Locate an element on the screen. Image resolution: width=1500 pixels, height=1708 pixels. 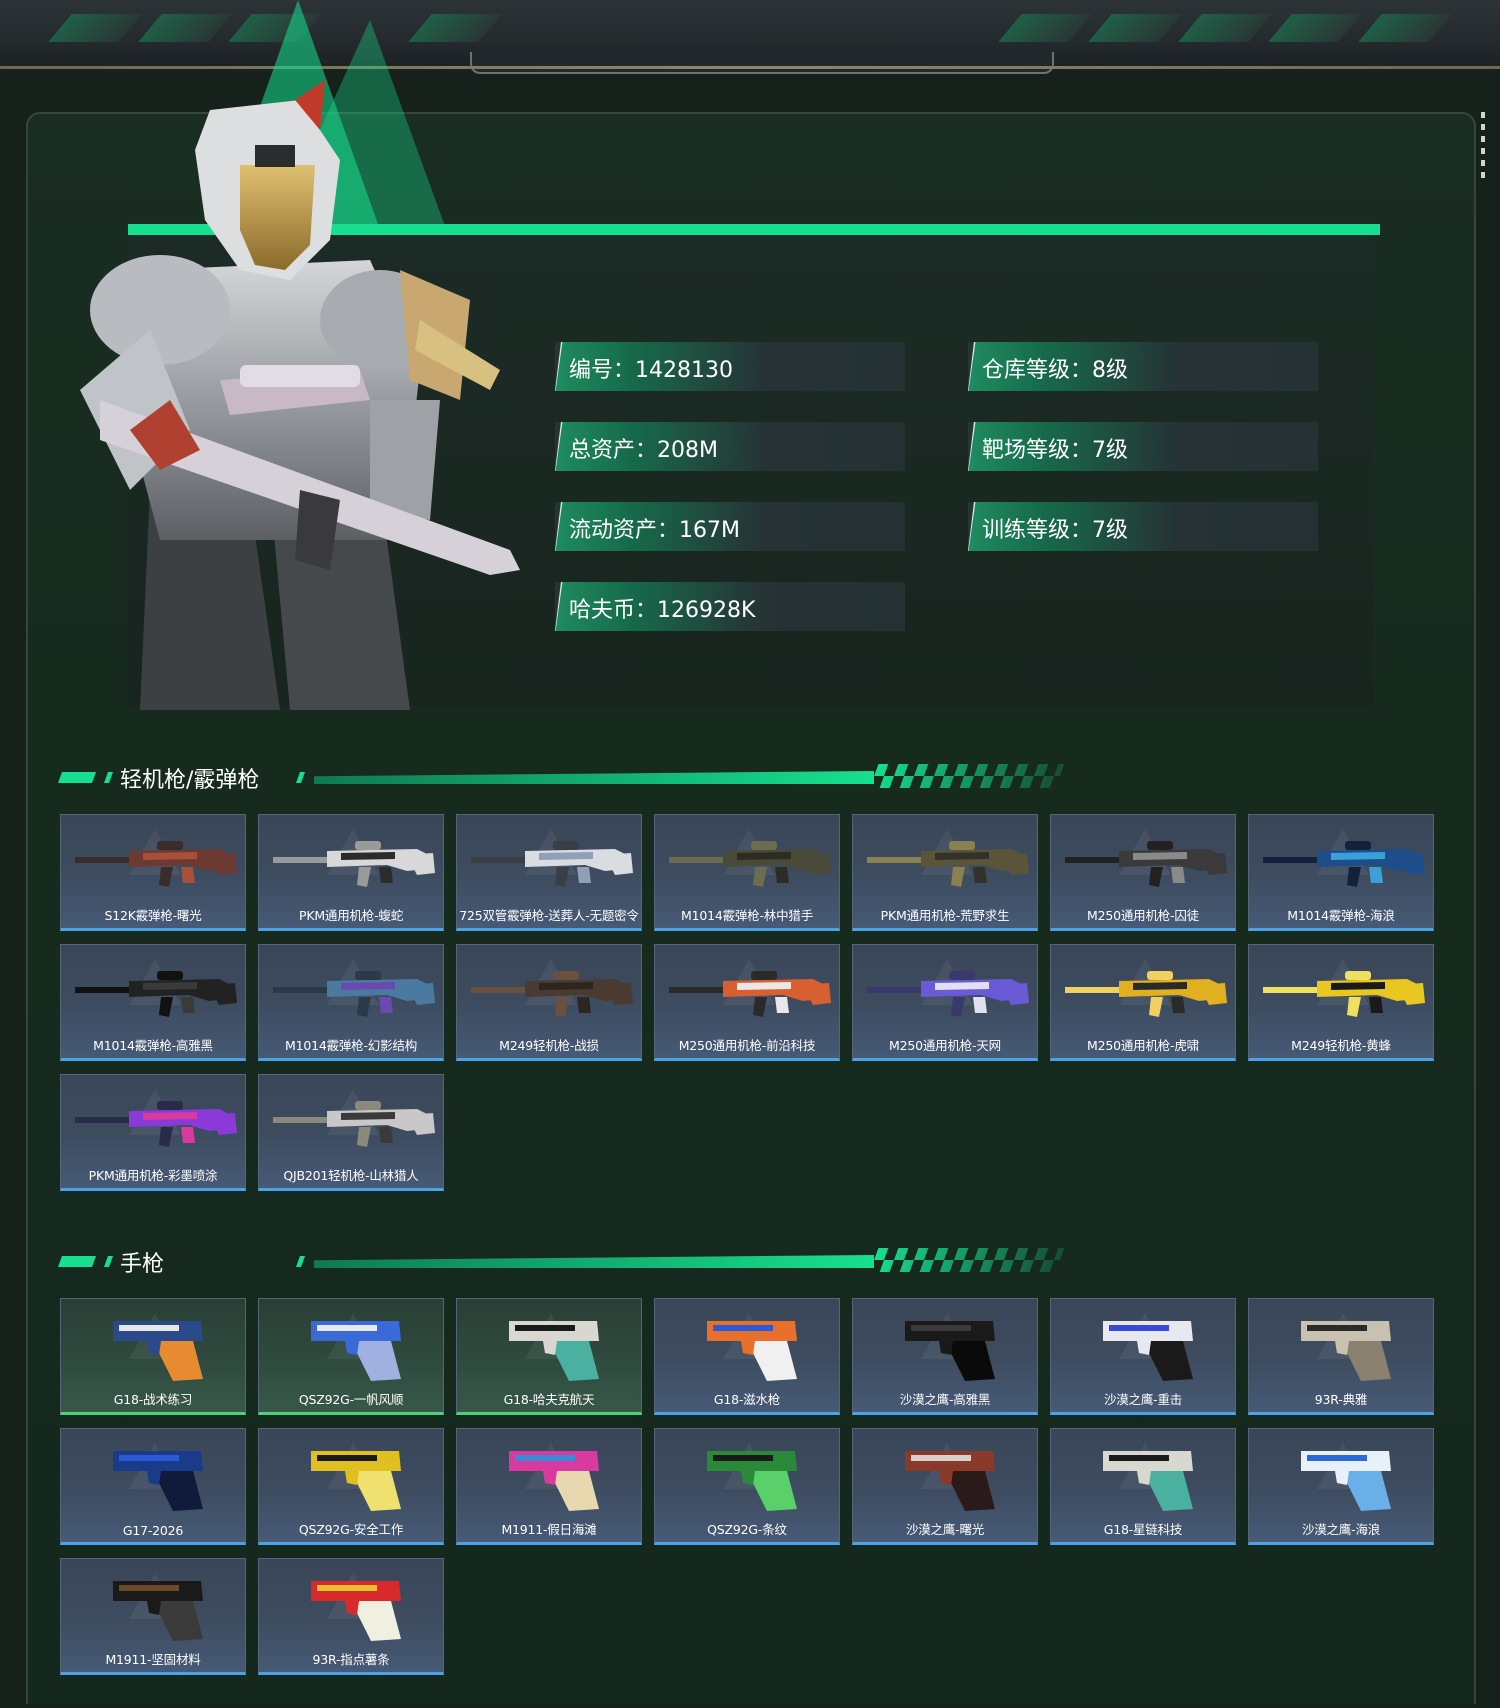
weapon-card: QSZ92G-一帆风顺 is located at coordinates (351, 1356).